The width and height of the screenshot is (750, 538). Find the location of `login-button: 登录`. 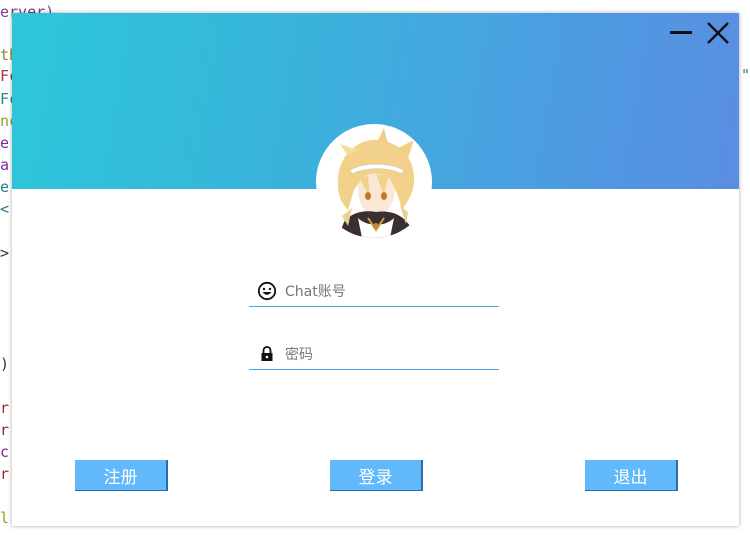

login-button: 登录 is located at coordinates (376, 475).